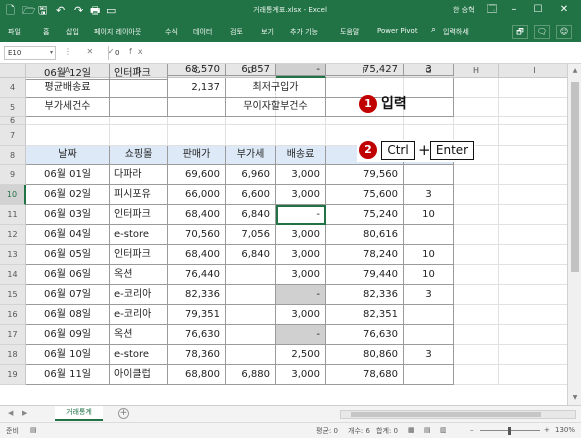 The width and height of the screenshot is (581, 438). Describe the element at coordinates (574, 397) in the screenshot. I see `scroll-down-icon: ▼` at that location.